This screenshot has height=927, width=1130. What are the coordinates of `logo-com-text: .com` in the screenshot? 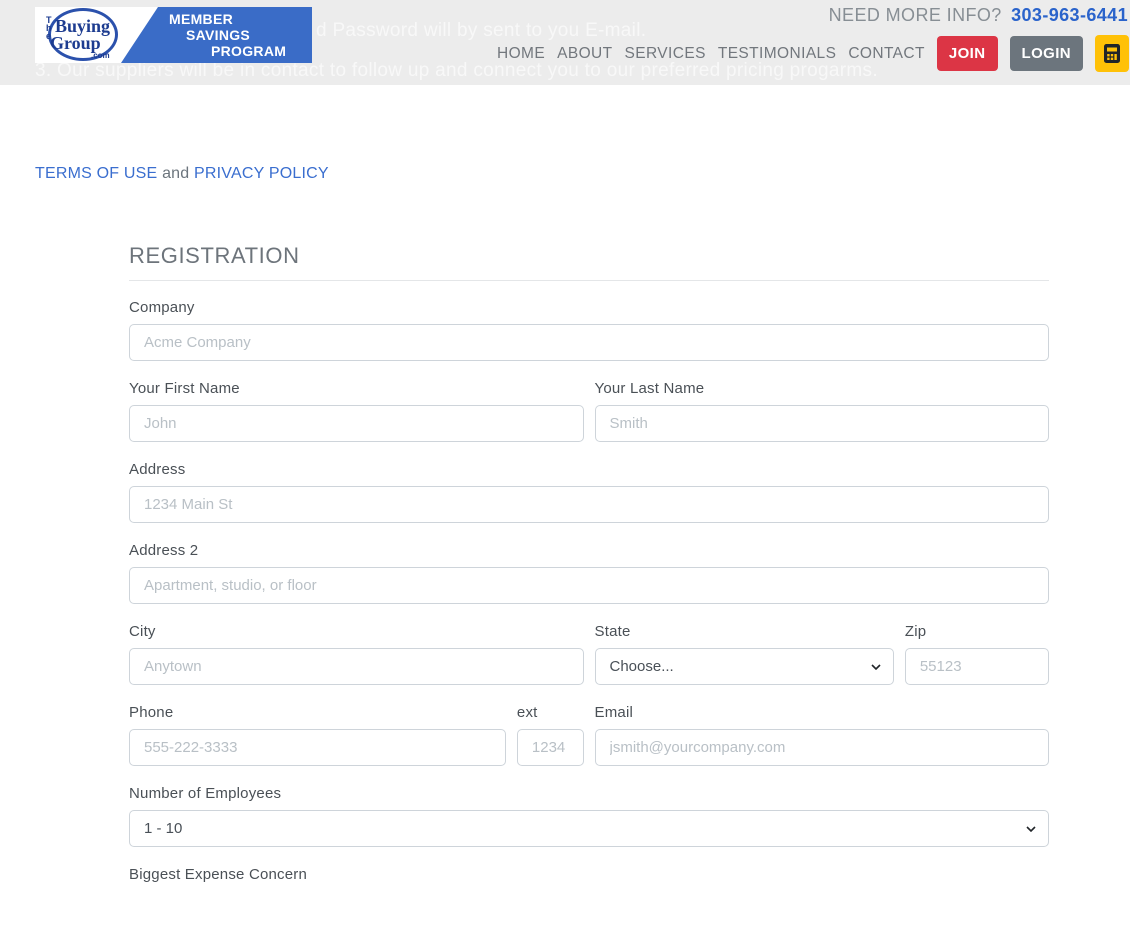 It's located at (100, 55).